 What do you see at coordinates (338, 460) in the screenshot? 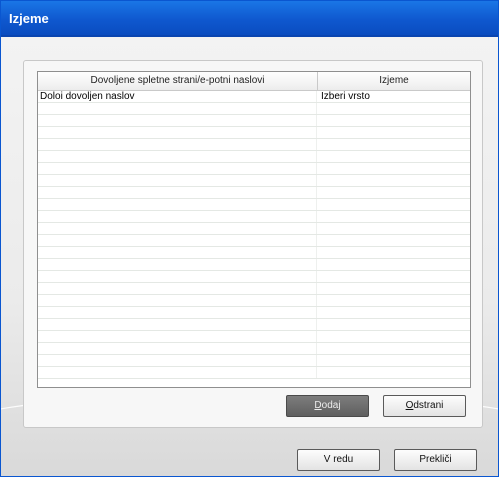
I see `ok-button: V redu` at bounding box center [338, 460].